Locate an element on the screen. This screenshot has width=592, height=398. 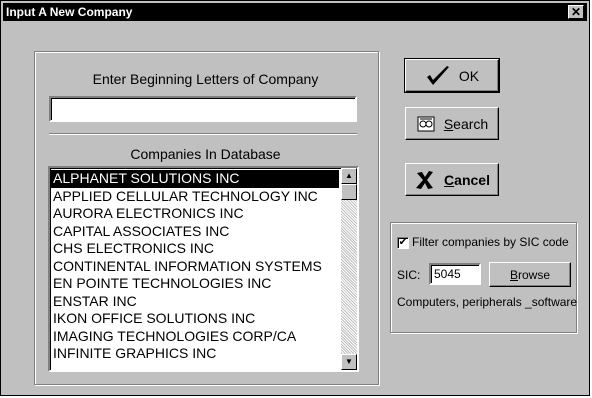
cancel-button: Cancel is located at coordinates (452, 179).